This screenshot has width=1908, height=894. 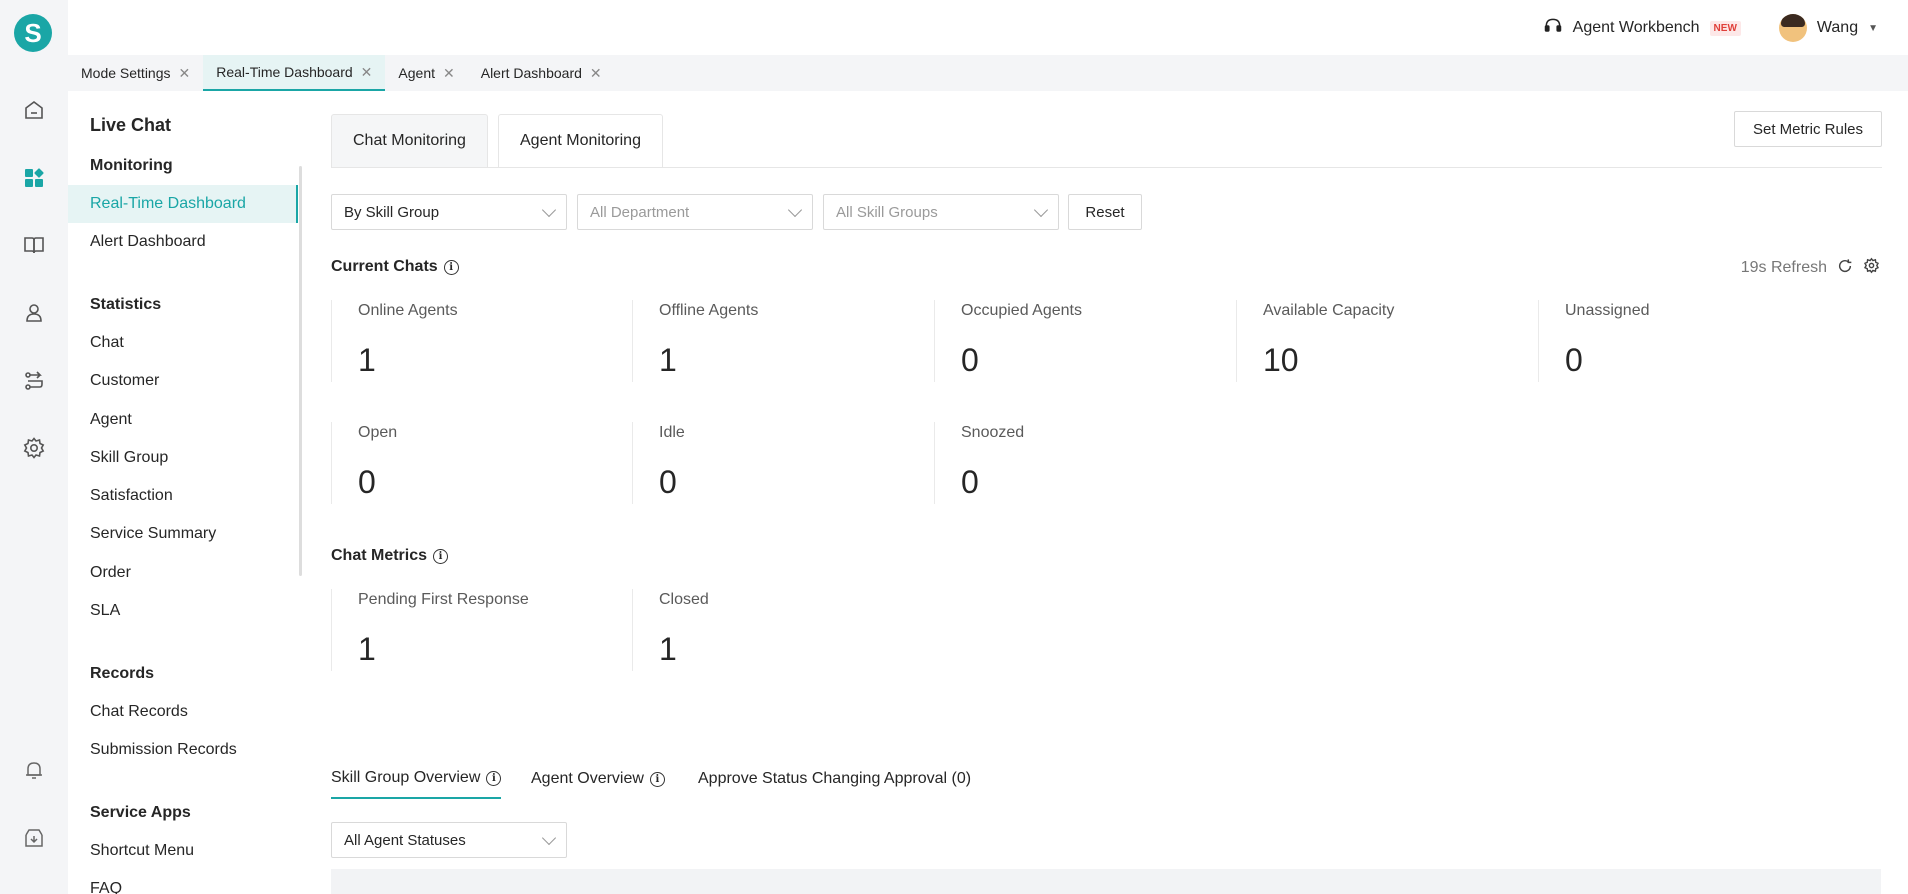 What do you see at coordinates (183, 882) in the screenshot?
I see `sidebar-item-faq: FAQ` at bounding box center [183, 882].